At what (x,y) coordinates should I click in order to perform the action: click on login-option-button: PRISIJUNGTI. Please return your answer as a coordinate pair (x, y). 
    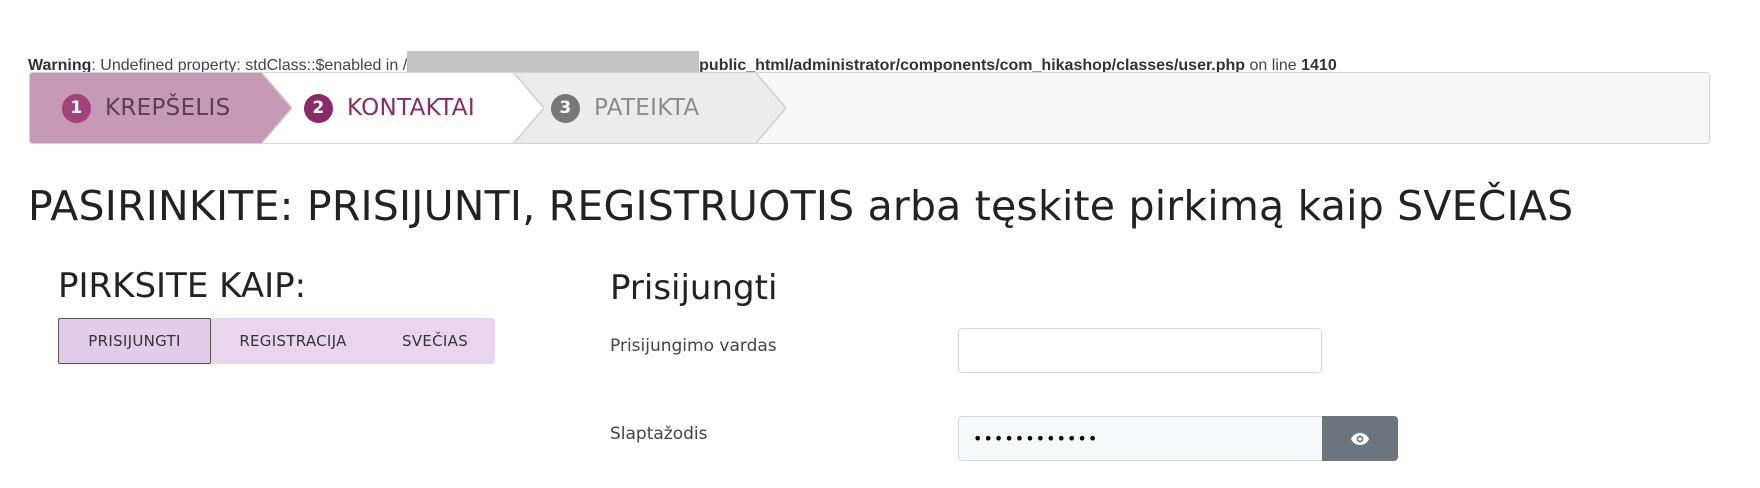
    Looking at the image, I should click on (134, 341).